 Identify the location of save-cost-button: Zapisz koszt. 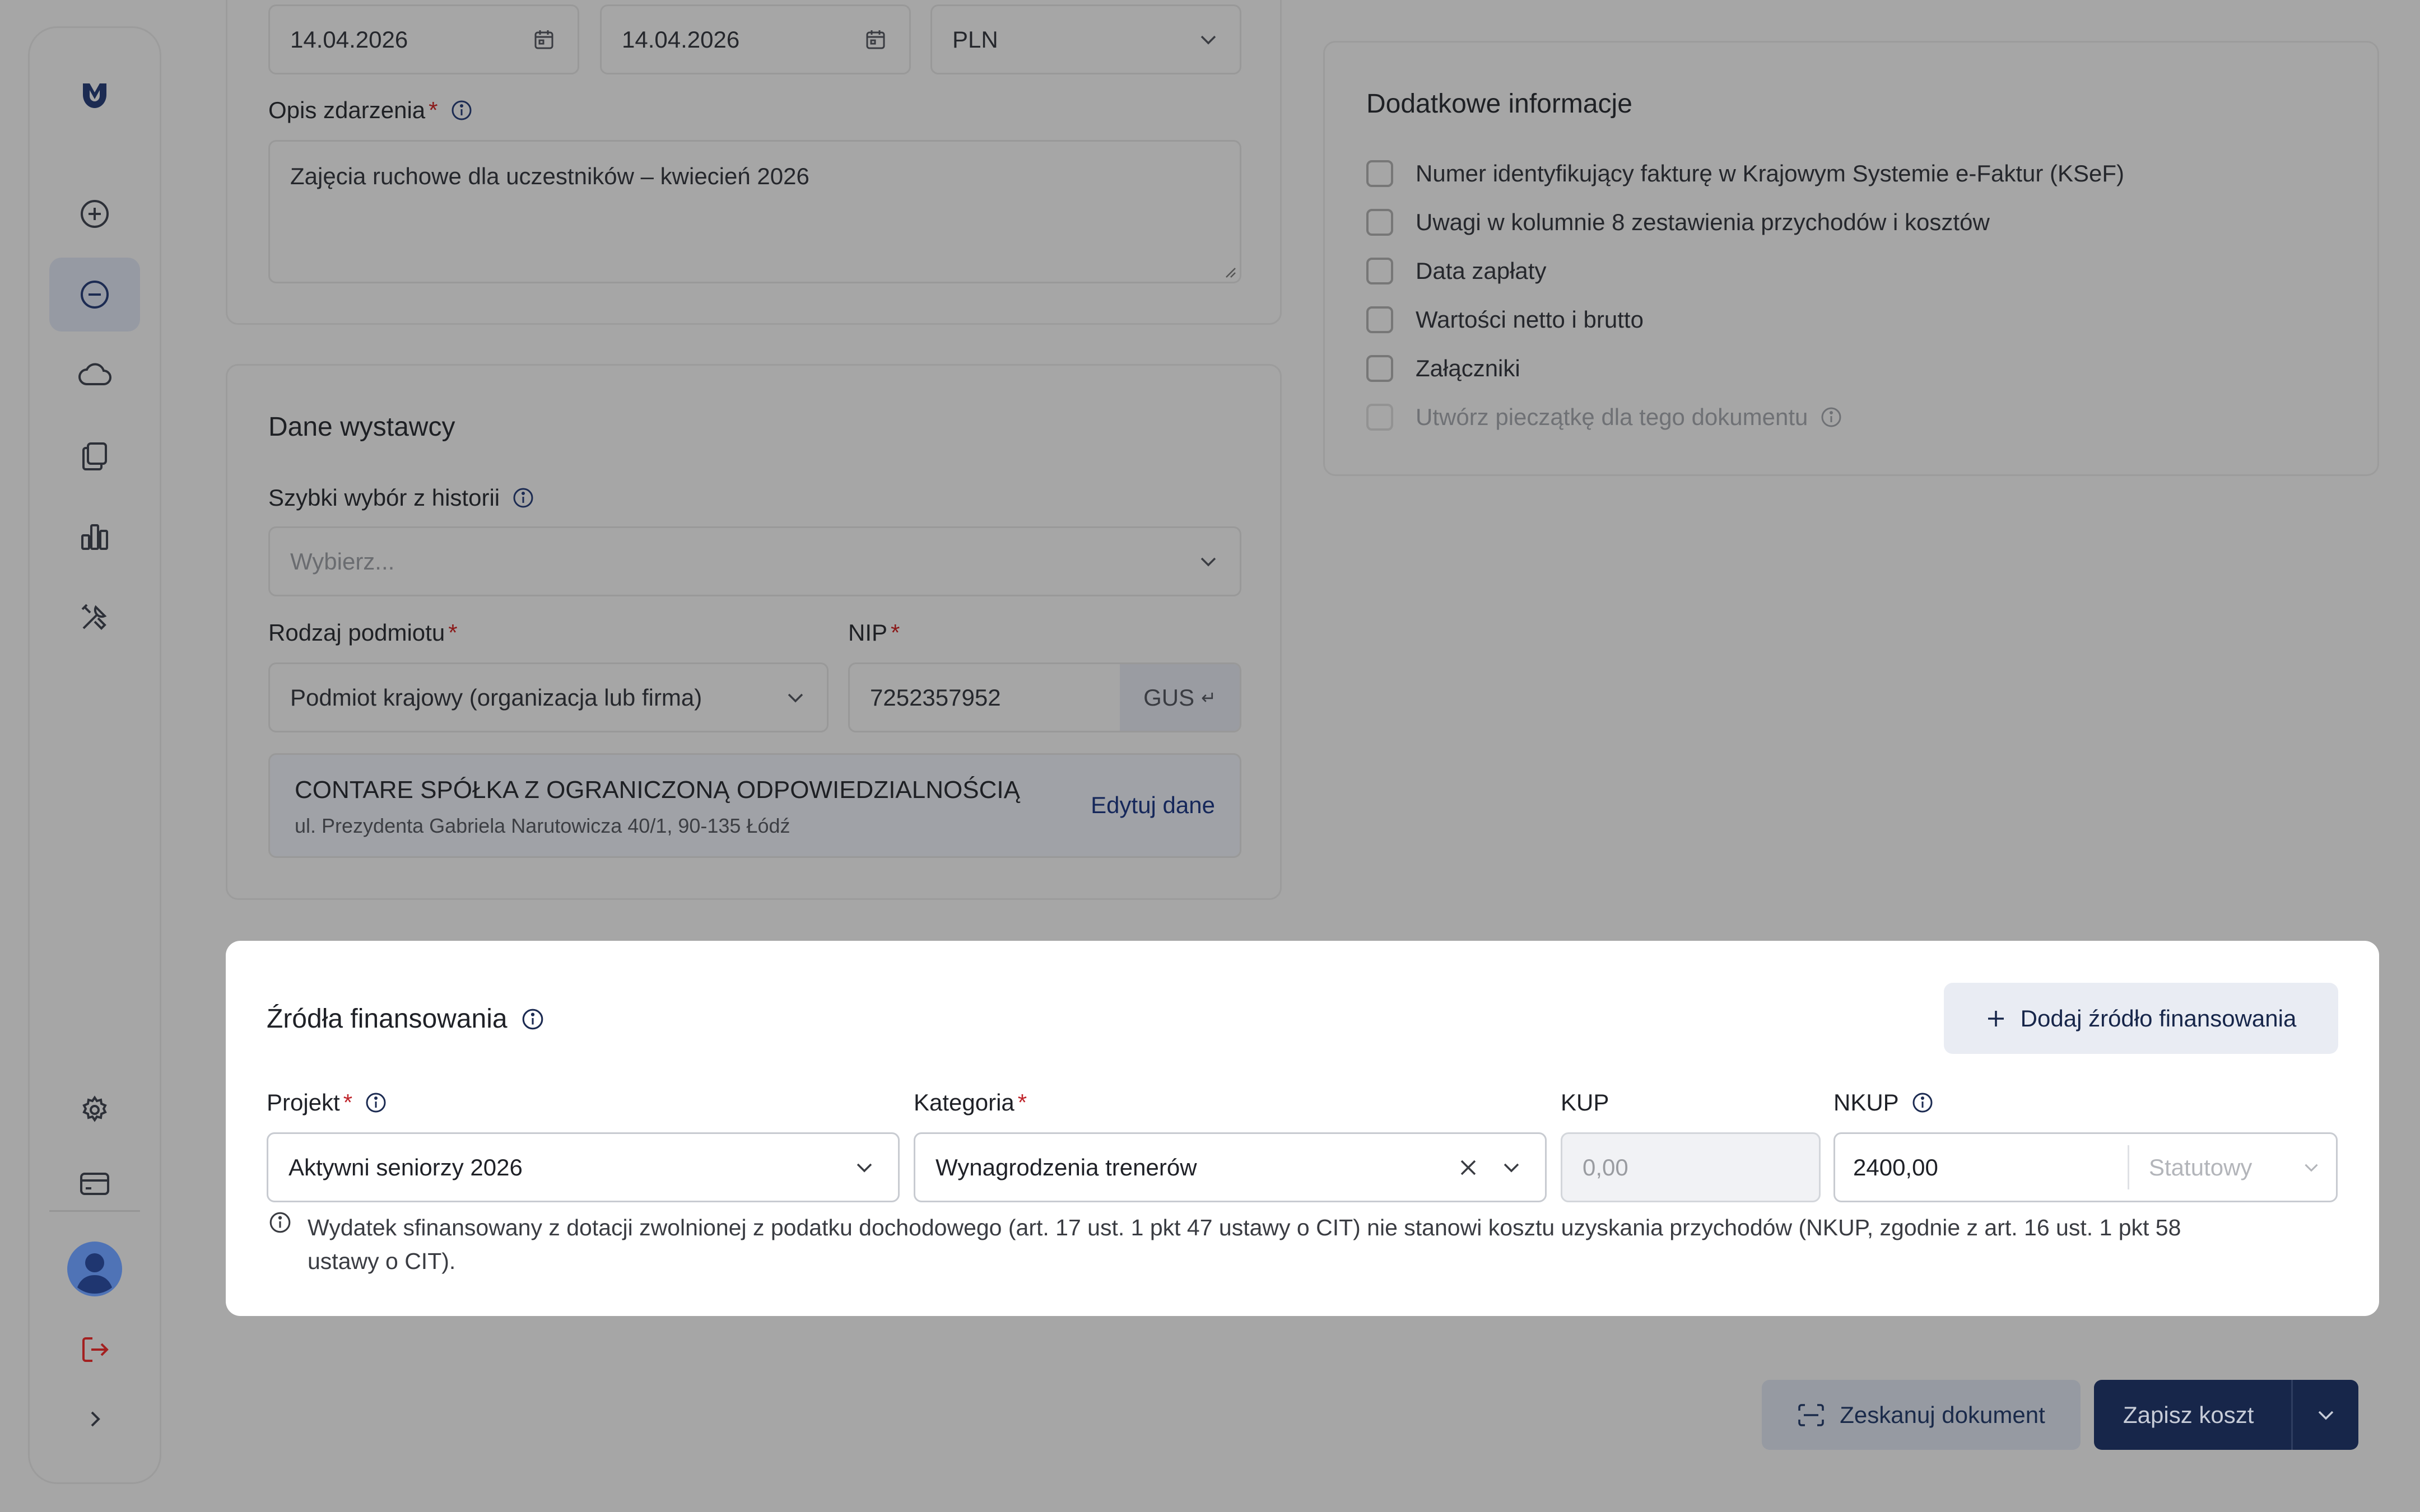
(2226, 1415).